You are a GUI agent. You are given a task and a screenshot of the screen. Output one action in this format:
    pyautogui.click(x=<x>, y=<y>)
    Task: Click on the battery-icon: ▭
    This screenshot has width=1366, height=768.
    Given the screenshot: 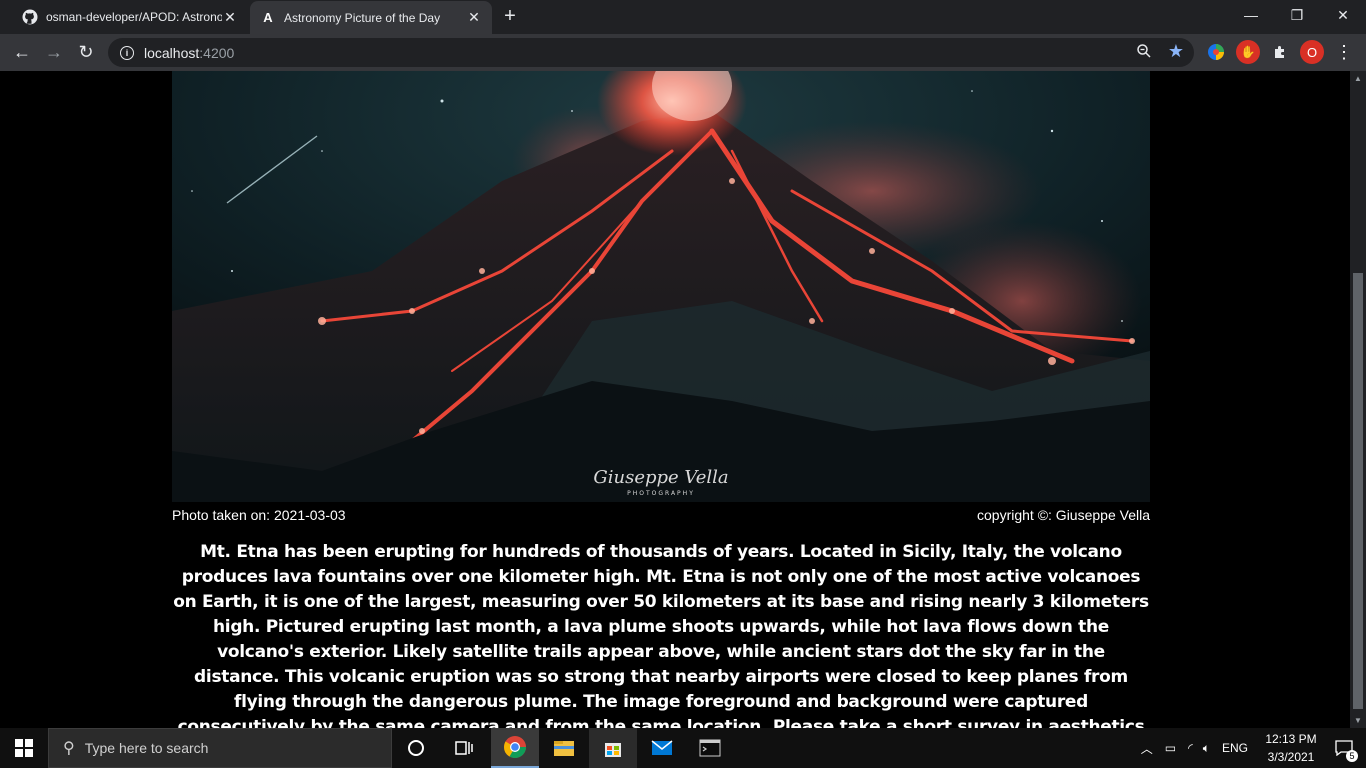 What is the action you would take?
    pyautogui.click(x=1170, y=748)
    